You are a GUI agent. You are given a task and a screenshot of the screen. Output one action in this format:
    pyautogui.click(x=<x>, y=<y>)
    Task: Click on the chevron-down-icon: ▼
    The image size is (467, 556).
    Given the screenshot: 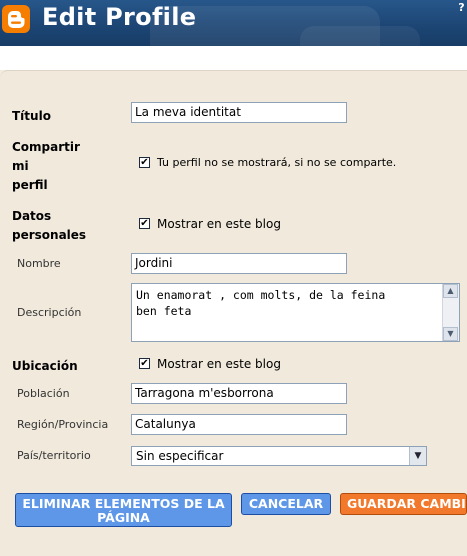 What is the action you would take?
    pyautogui.click(x=417, y=456)
    